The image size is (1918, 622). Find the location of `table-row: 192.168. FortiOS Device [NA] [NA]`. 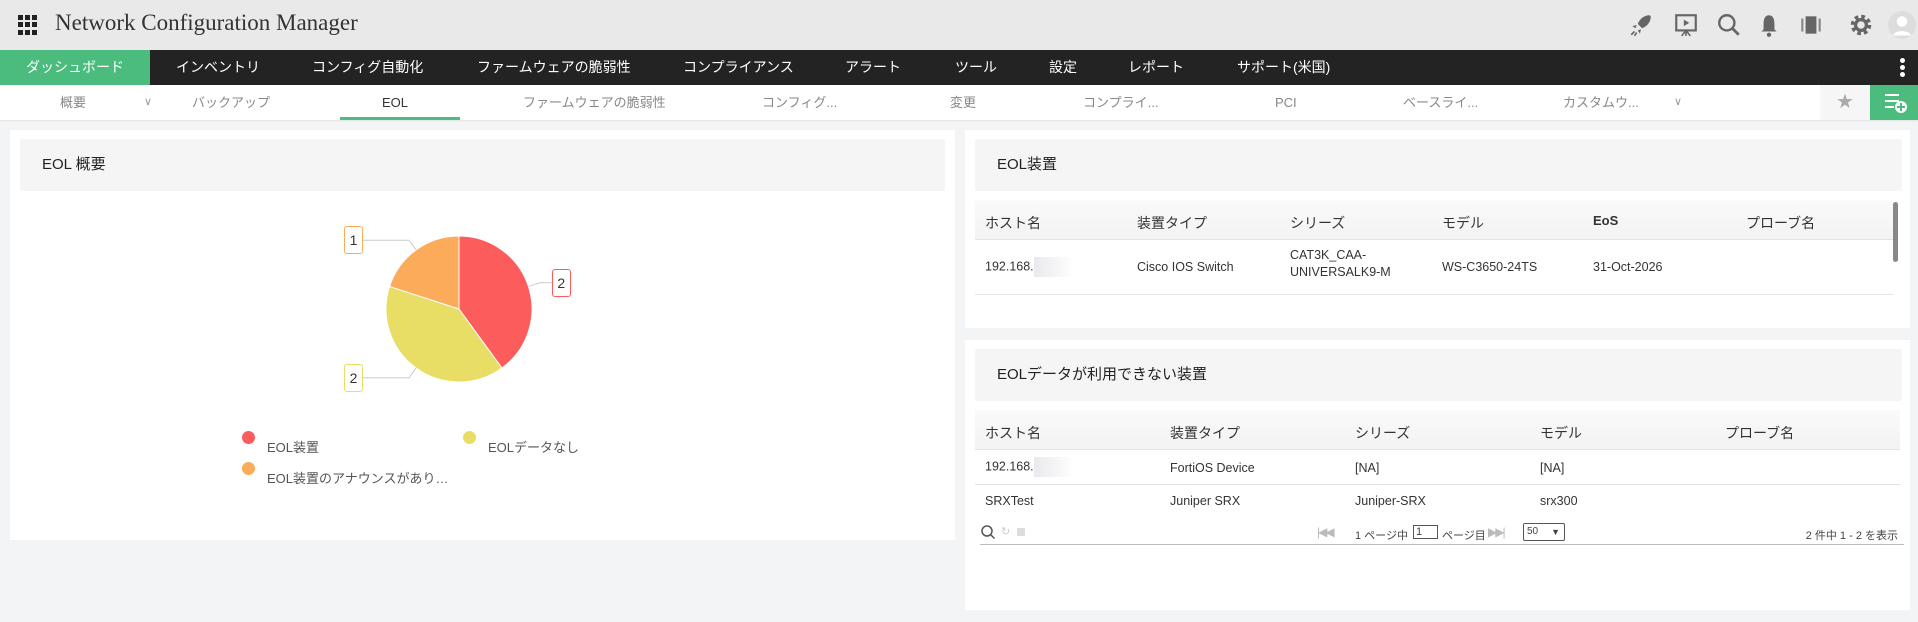

table-row: 192.168. FortiOS Device [NA] [NA] is located at coordinates (1435, 467).